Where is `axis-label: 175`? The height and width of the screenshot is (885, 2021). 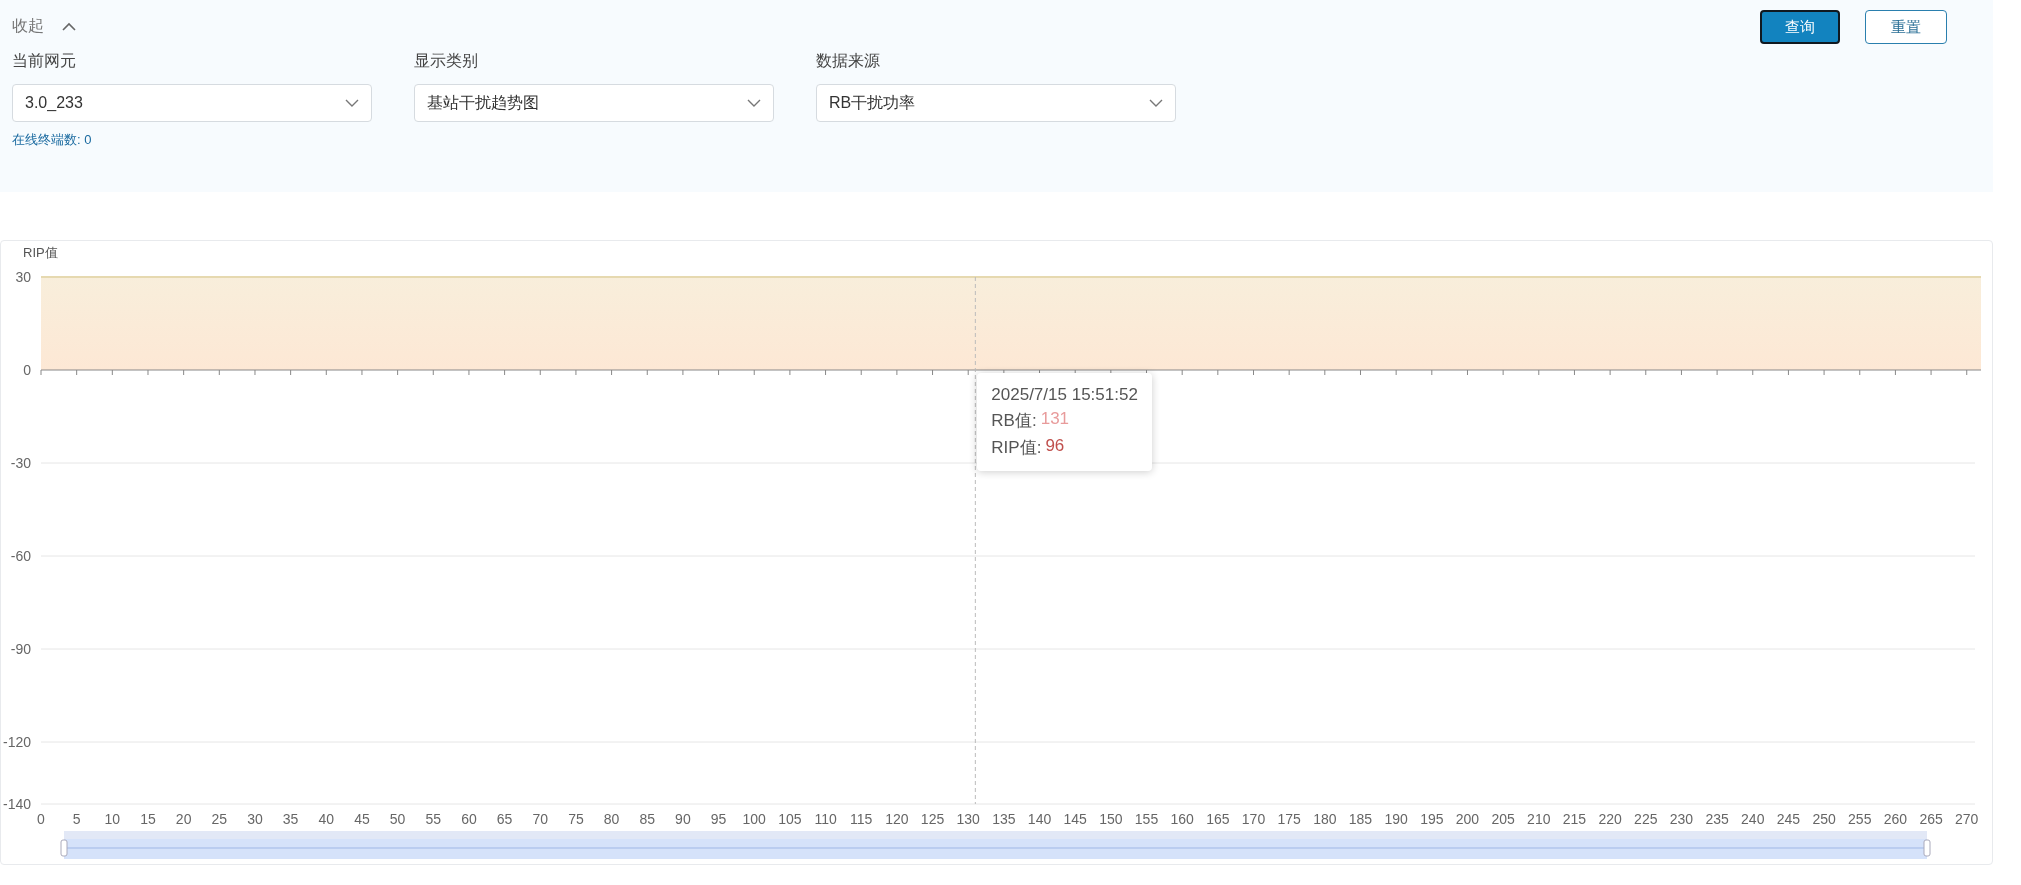
axis-label: 175 is located at coordinates (1289, 819).